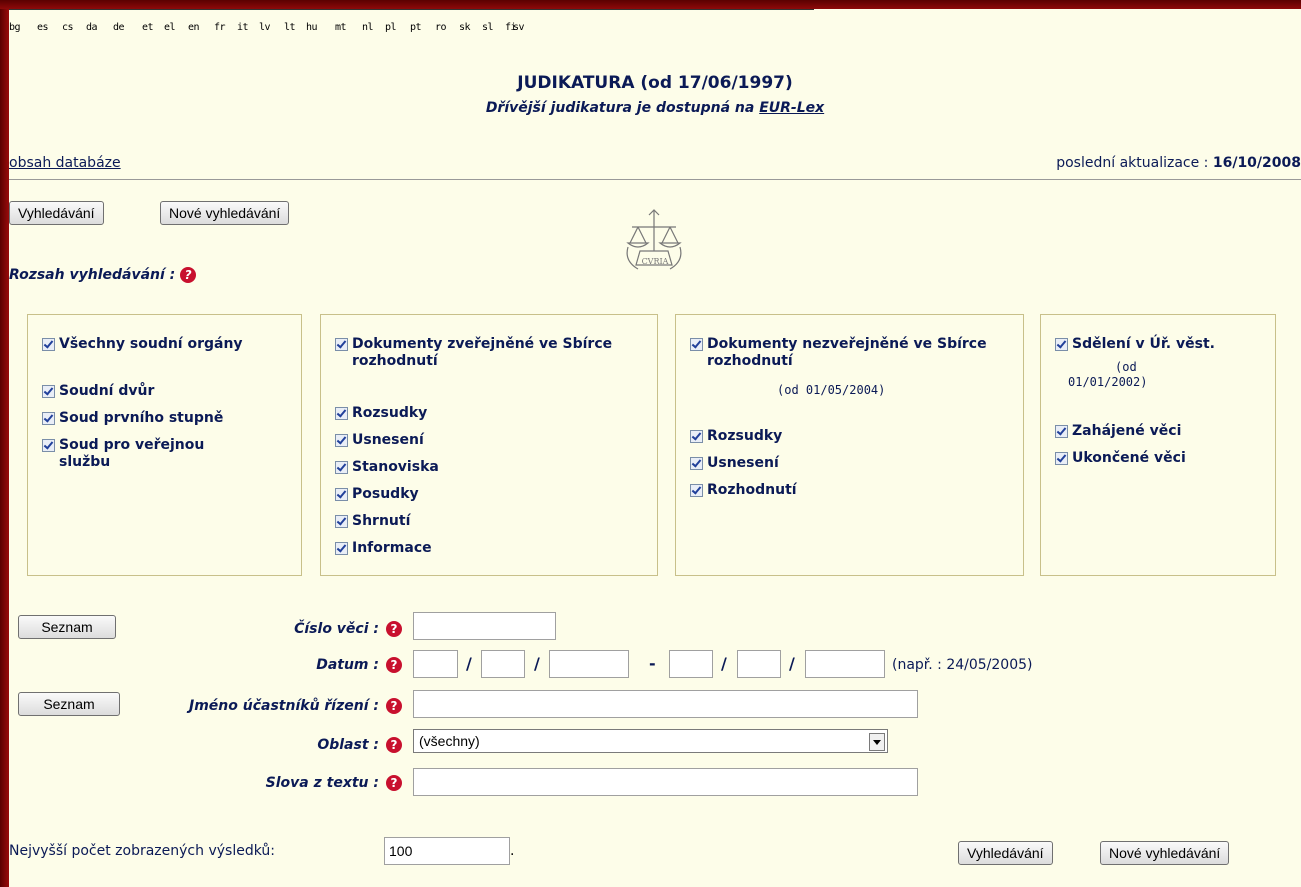 The width and height of the screenshot is (1301, 887). I want to click on date-to-day-input, so click(691, 664).